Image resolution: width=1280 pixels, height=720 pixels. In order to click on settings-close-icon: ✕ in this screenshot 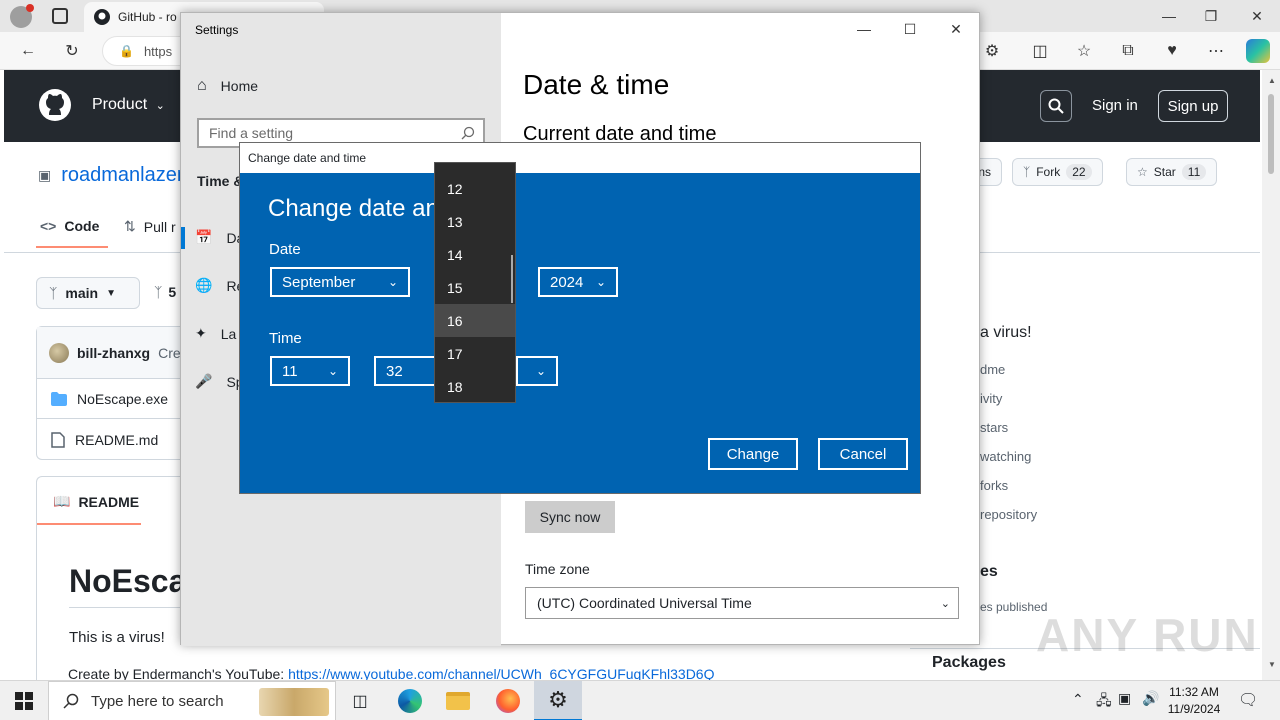, I will do `click(956, 29)`.